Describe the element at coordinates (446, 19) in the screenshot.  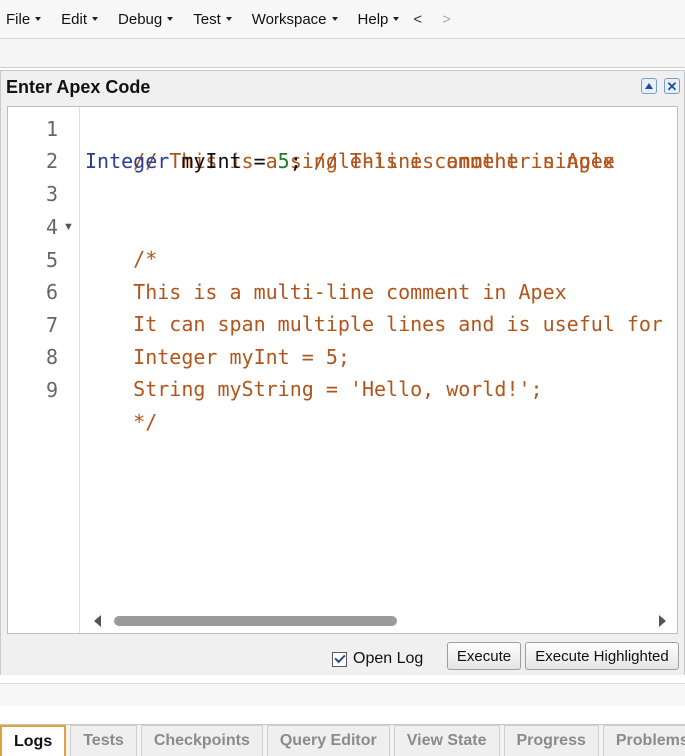
I see `forward-arrow-icon: >` at that location.